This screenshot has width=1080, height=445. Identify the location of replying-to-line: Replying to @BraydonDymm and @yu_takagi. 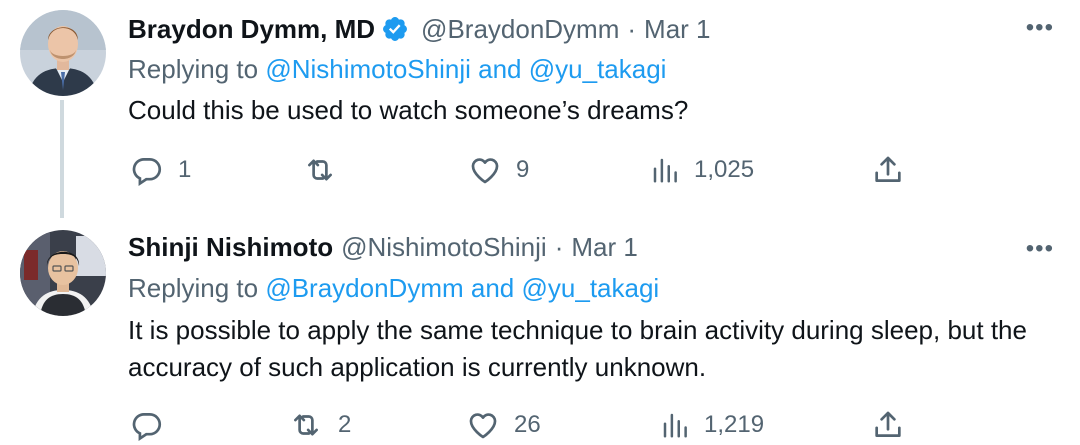
(393, 288).